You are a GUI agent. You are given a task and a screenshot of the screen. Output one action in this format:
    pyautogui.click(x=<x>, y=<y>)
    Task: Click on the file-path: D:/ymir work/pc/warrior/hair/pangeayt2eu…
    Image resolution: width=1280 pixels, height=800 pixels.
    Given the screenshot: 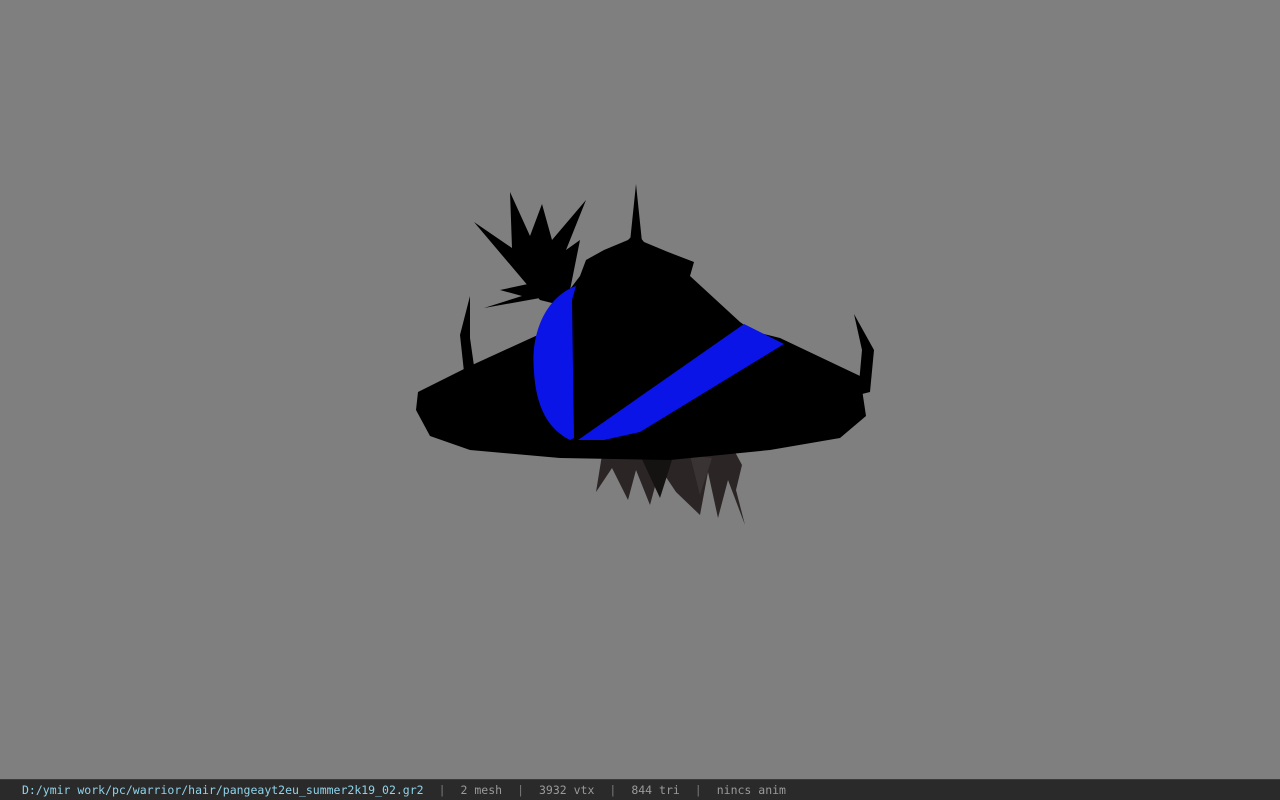 What is the action you would take?
    pyautogui.click(x=223, y=790)
    